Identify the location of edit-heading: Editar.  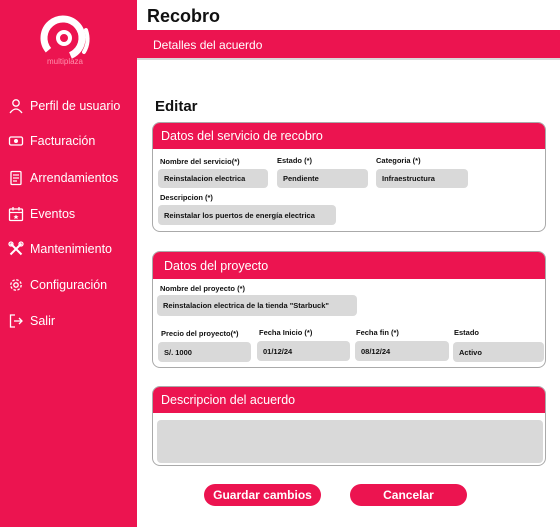
(176, 106).